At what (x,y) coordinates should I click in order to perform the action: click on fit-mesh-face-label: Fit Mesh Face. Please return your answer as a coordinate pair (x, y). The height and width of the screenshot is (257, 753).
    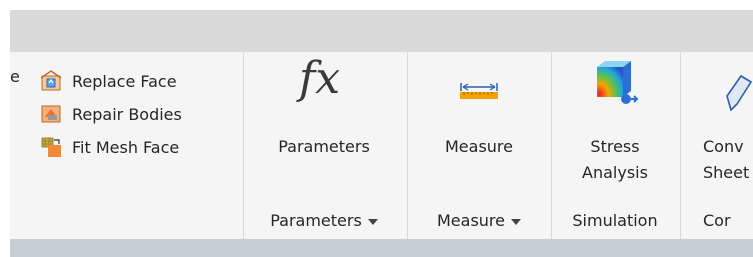
    Looking at the image, I should click on (126, 147).